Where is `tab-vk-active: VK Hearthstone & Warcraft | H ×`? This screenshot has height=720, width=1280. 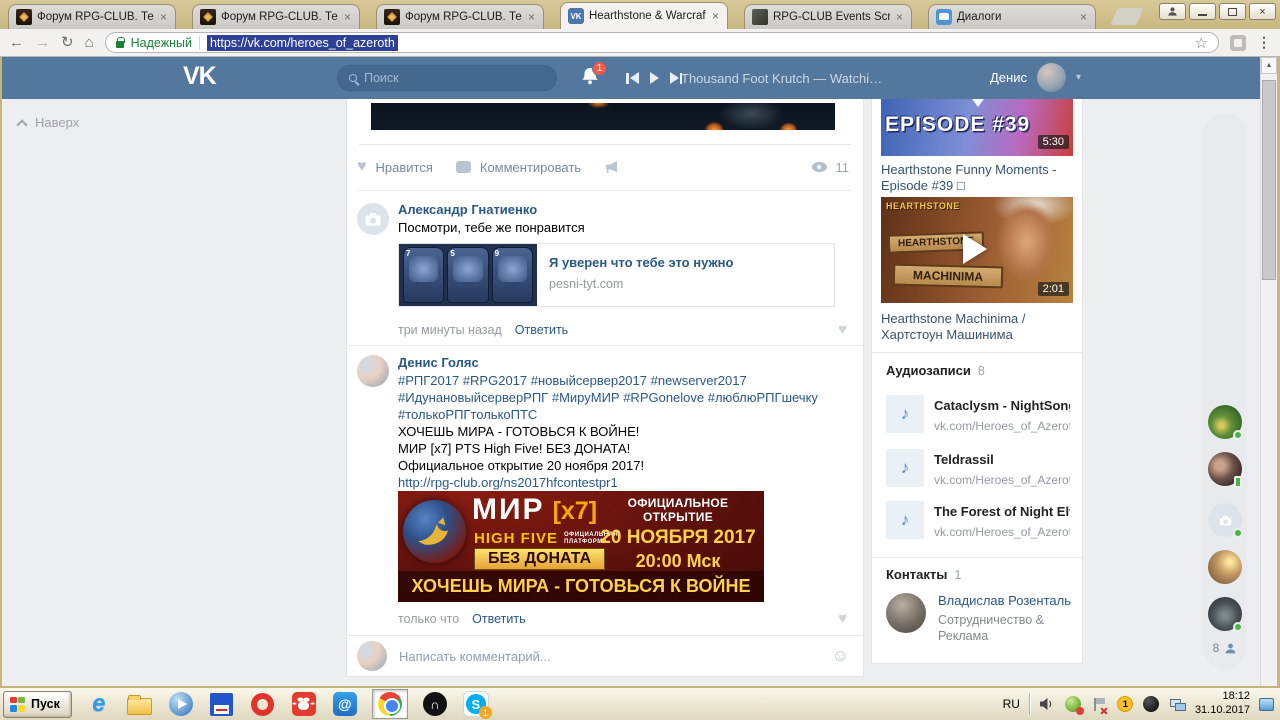
tab-vk-active: VK Hearthstone & Warcraft | H × is located at coordinates (644, 15).